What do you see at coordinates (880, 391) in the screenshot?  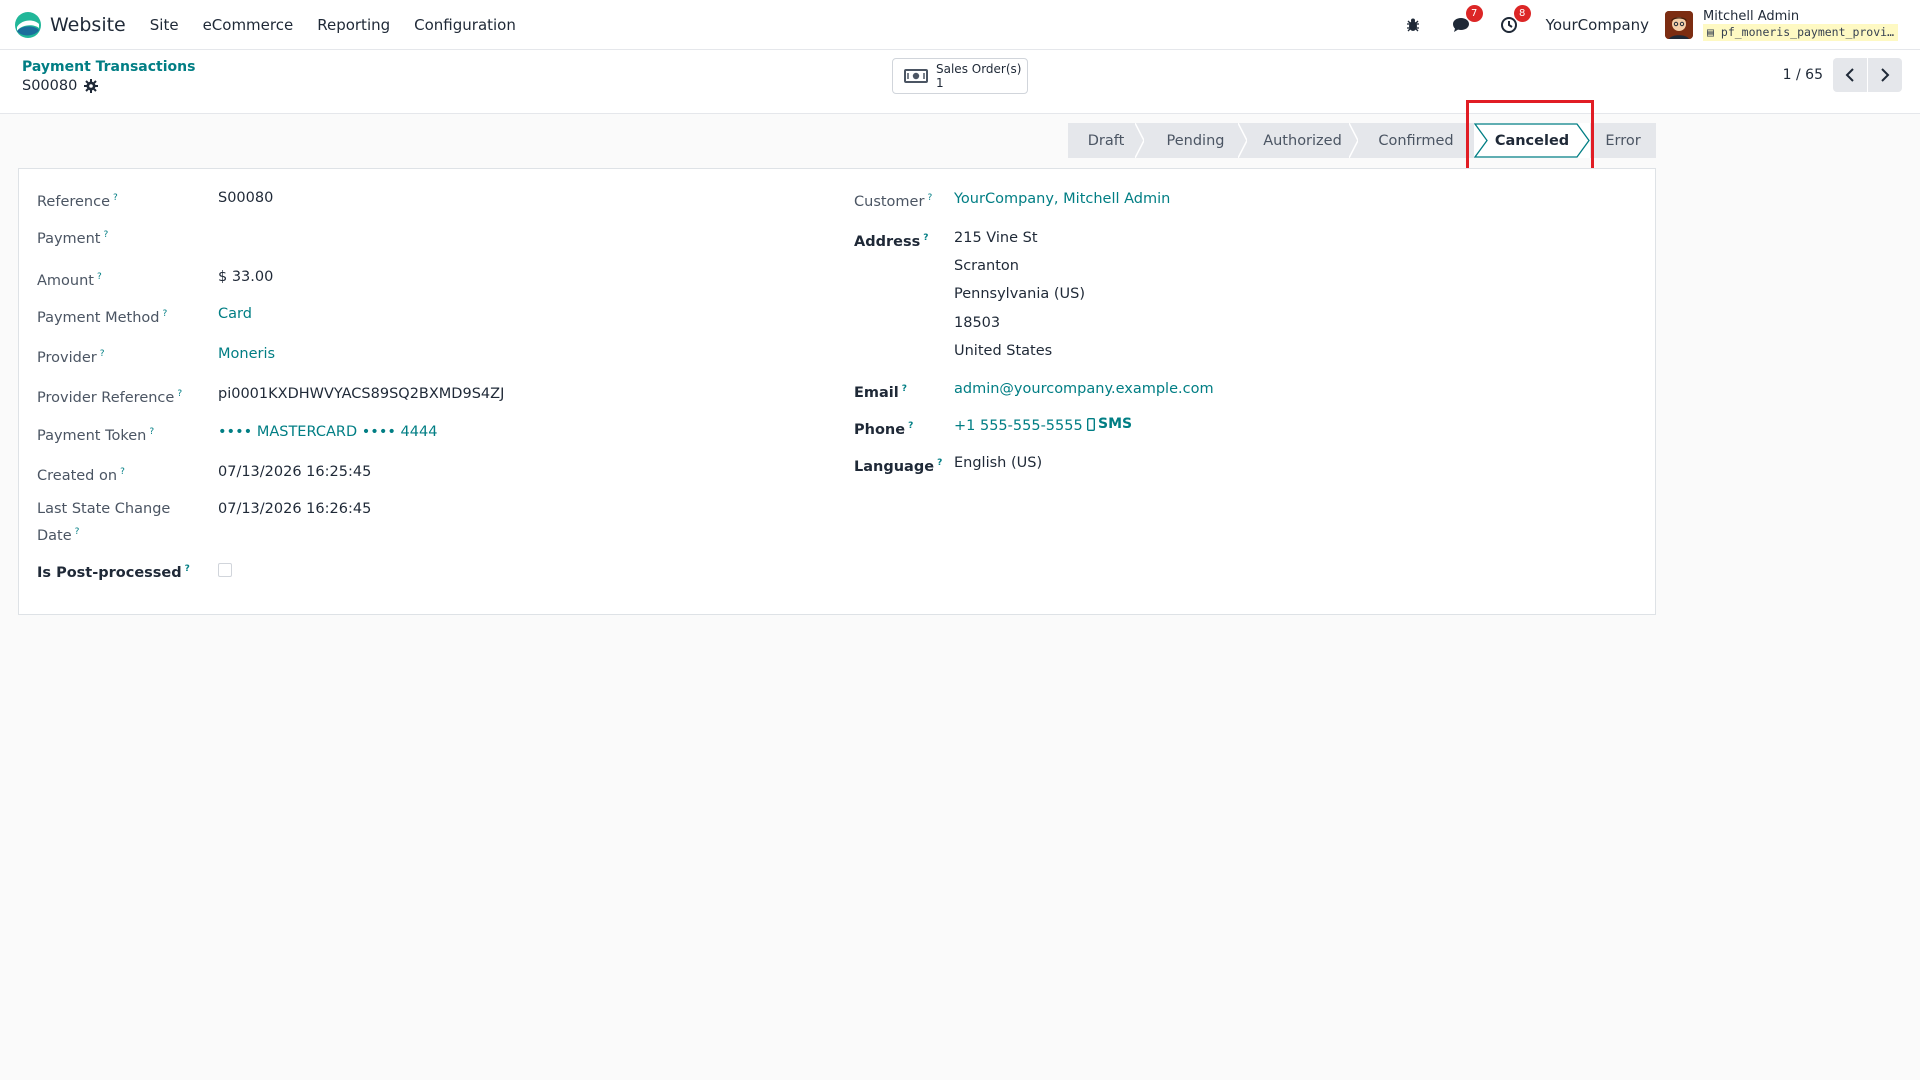 I see `email-label: Email?` at bounding box center [880, 391].